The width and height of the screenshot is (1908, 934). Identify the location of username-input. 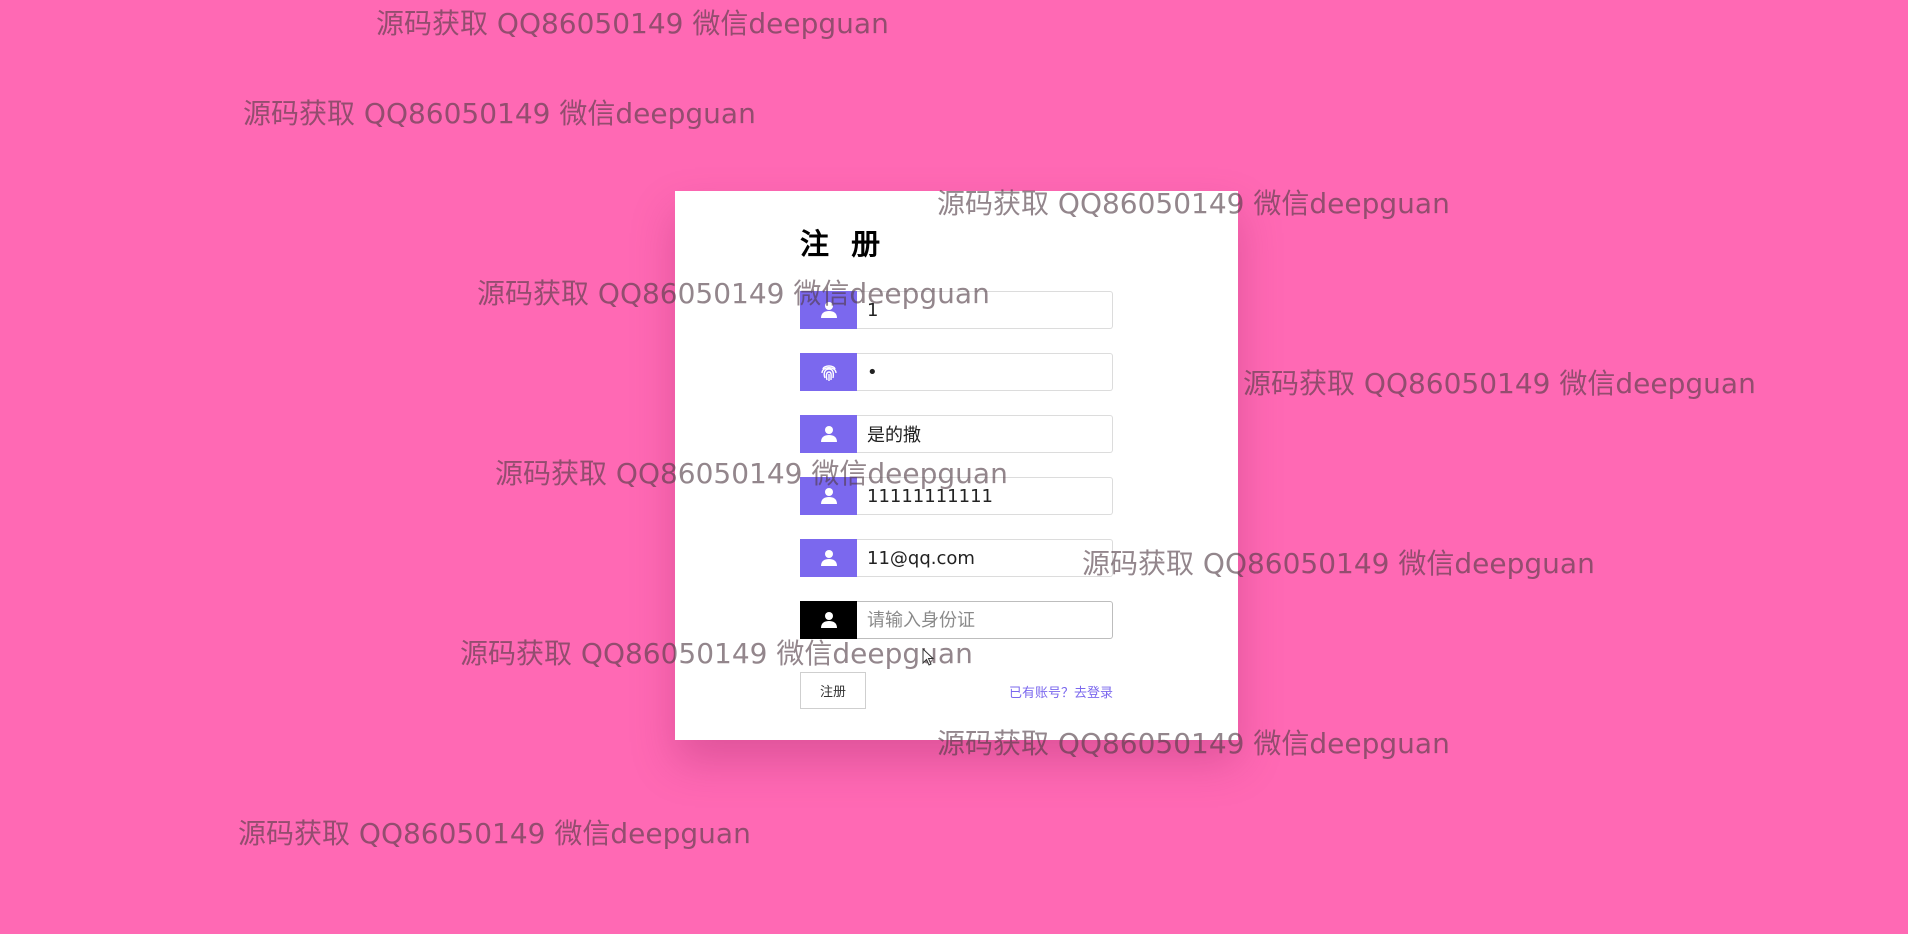
(985, 310).